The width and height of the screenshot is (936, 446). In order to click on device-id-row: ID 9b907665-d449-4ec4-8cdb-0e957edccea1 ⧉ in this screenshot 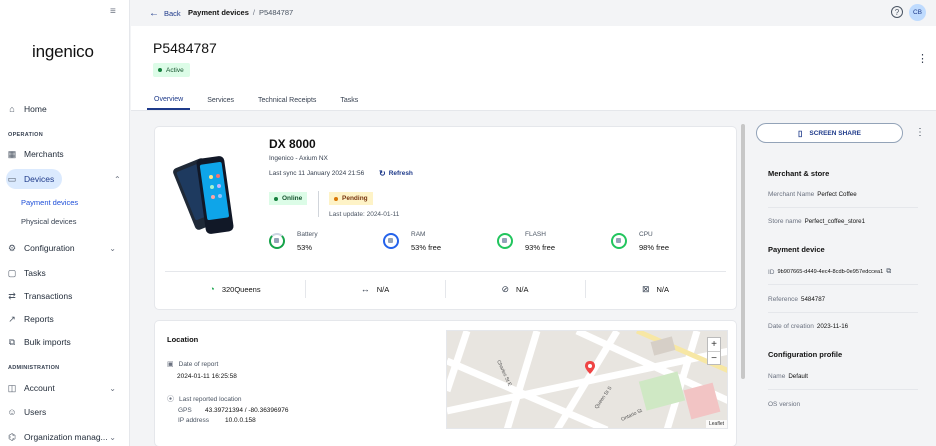, I will do `click(830, 272)`.